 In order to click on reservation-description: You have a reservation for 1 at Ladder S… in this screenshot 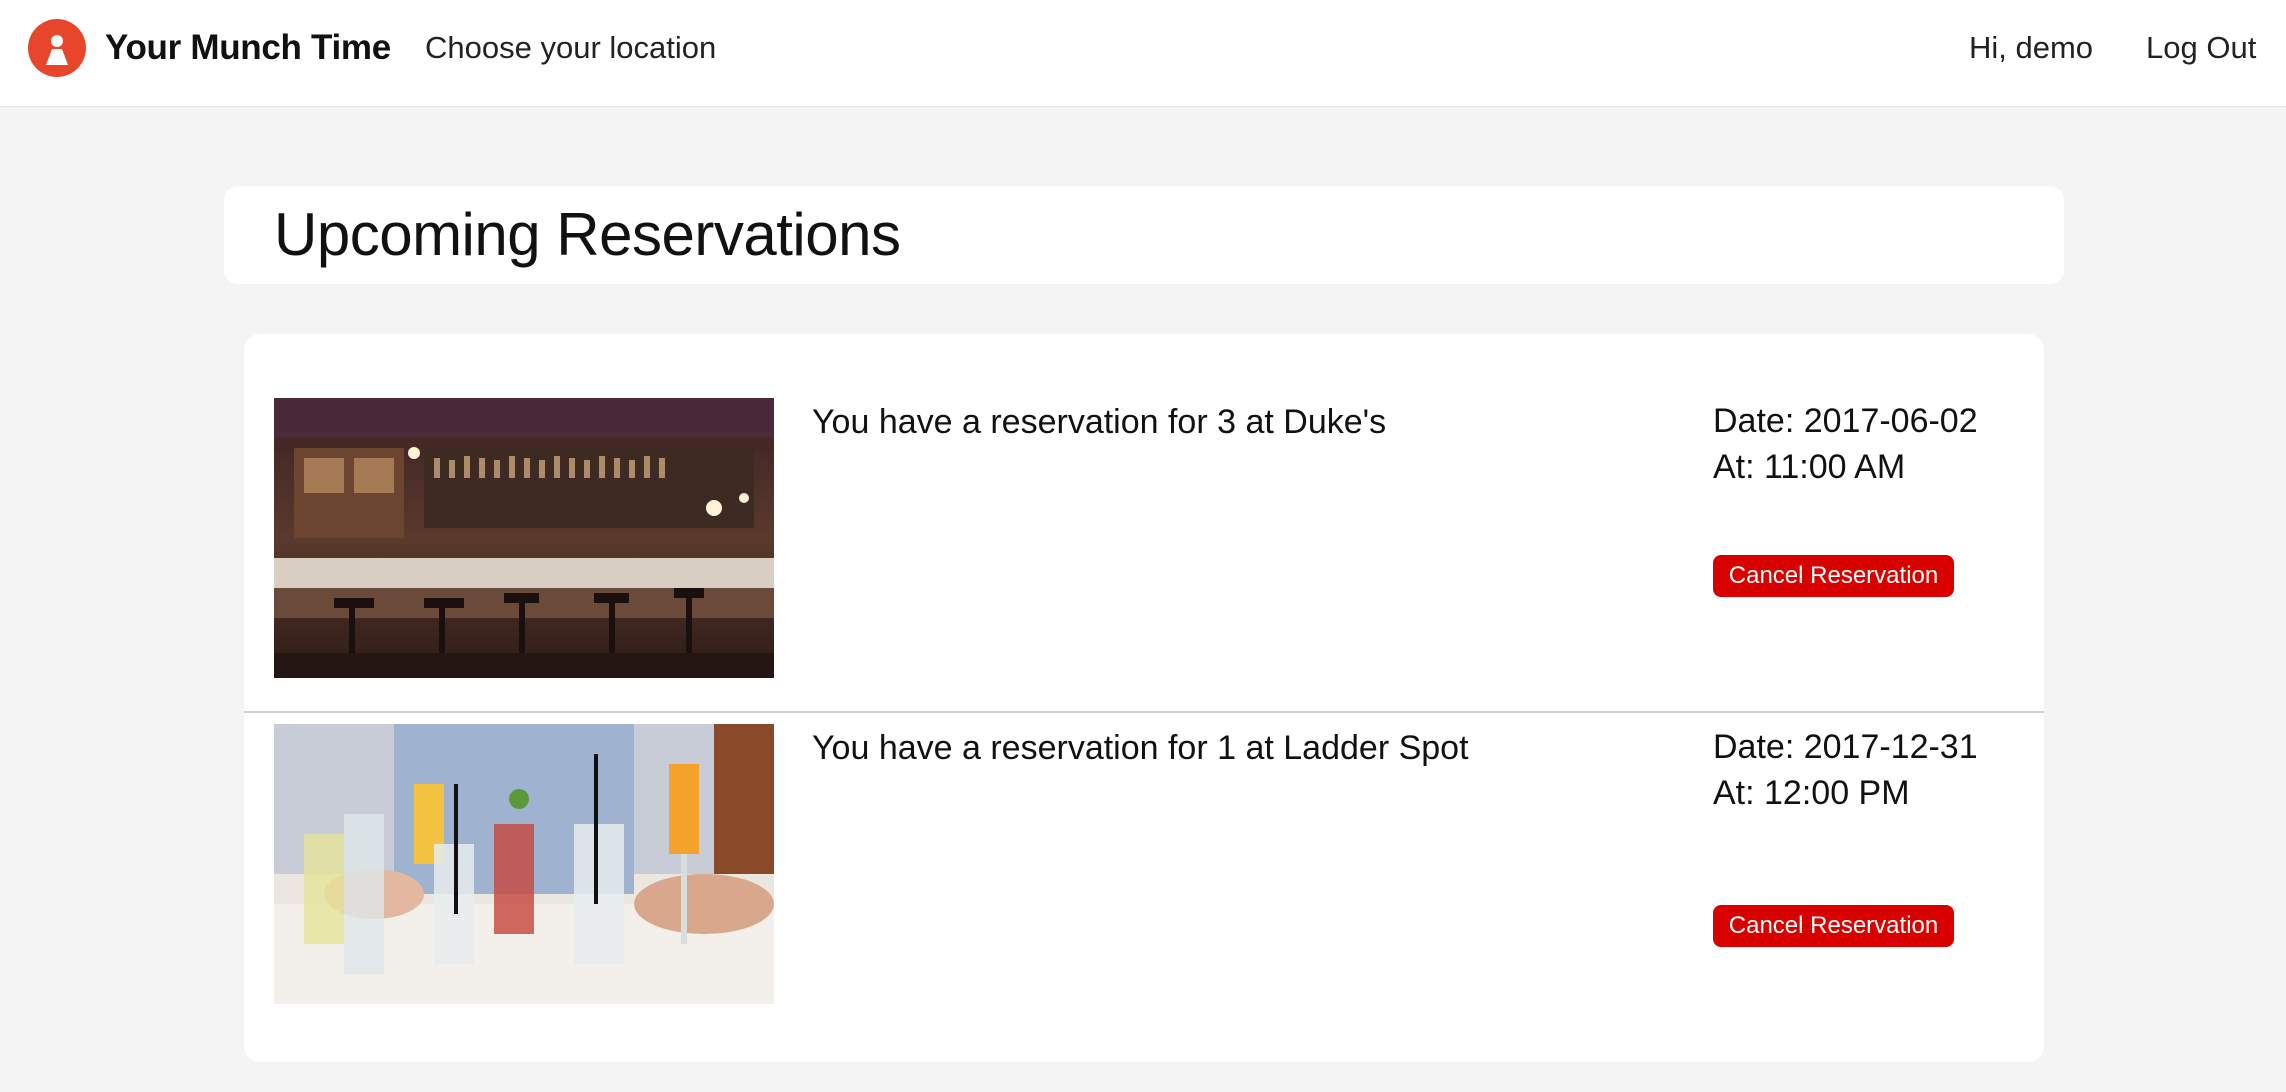, I will do `click(1140, 748)`.